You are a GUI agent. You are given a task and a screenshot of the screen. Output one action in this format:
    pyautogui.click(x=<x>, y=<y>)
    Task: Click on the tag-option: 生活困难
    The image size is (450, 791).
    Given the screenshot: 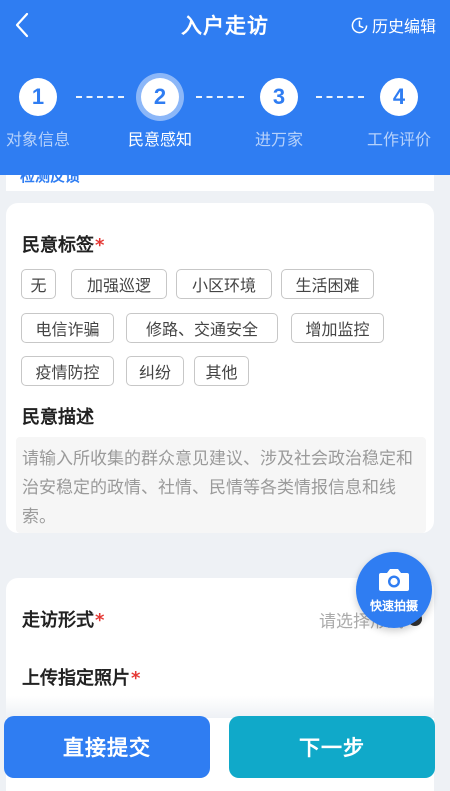 What is the action you would take?
    pyautogui.click(x=327, y=284)
    